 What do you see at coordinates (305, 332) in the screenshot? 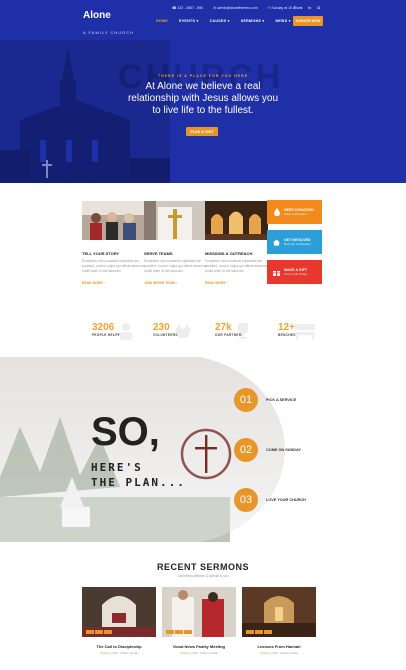
I see `bench-icon` at bounding box center [305, 332].